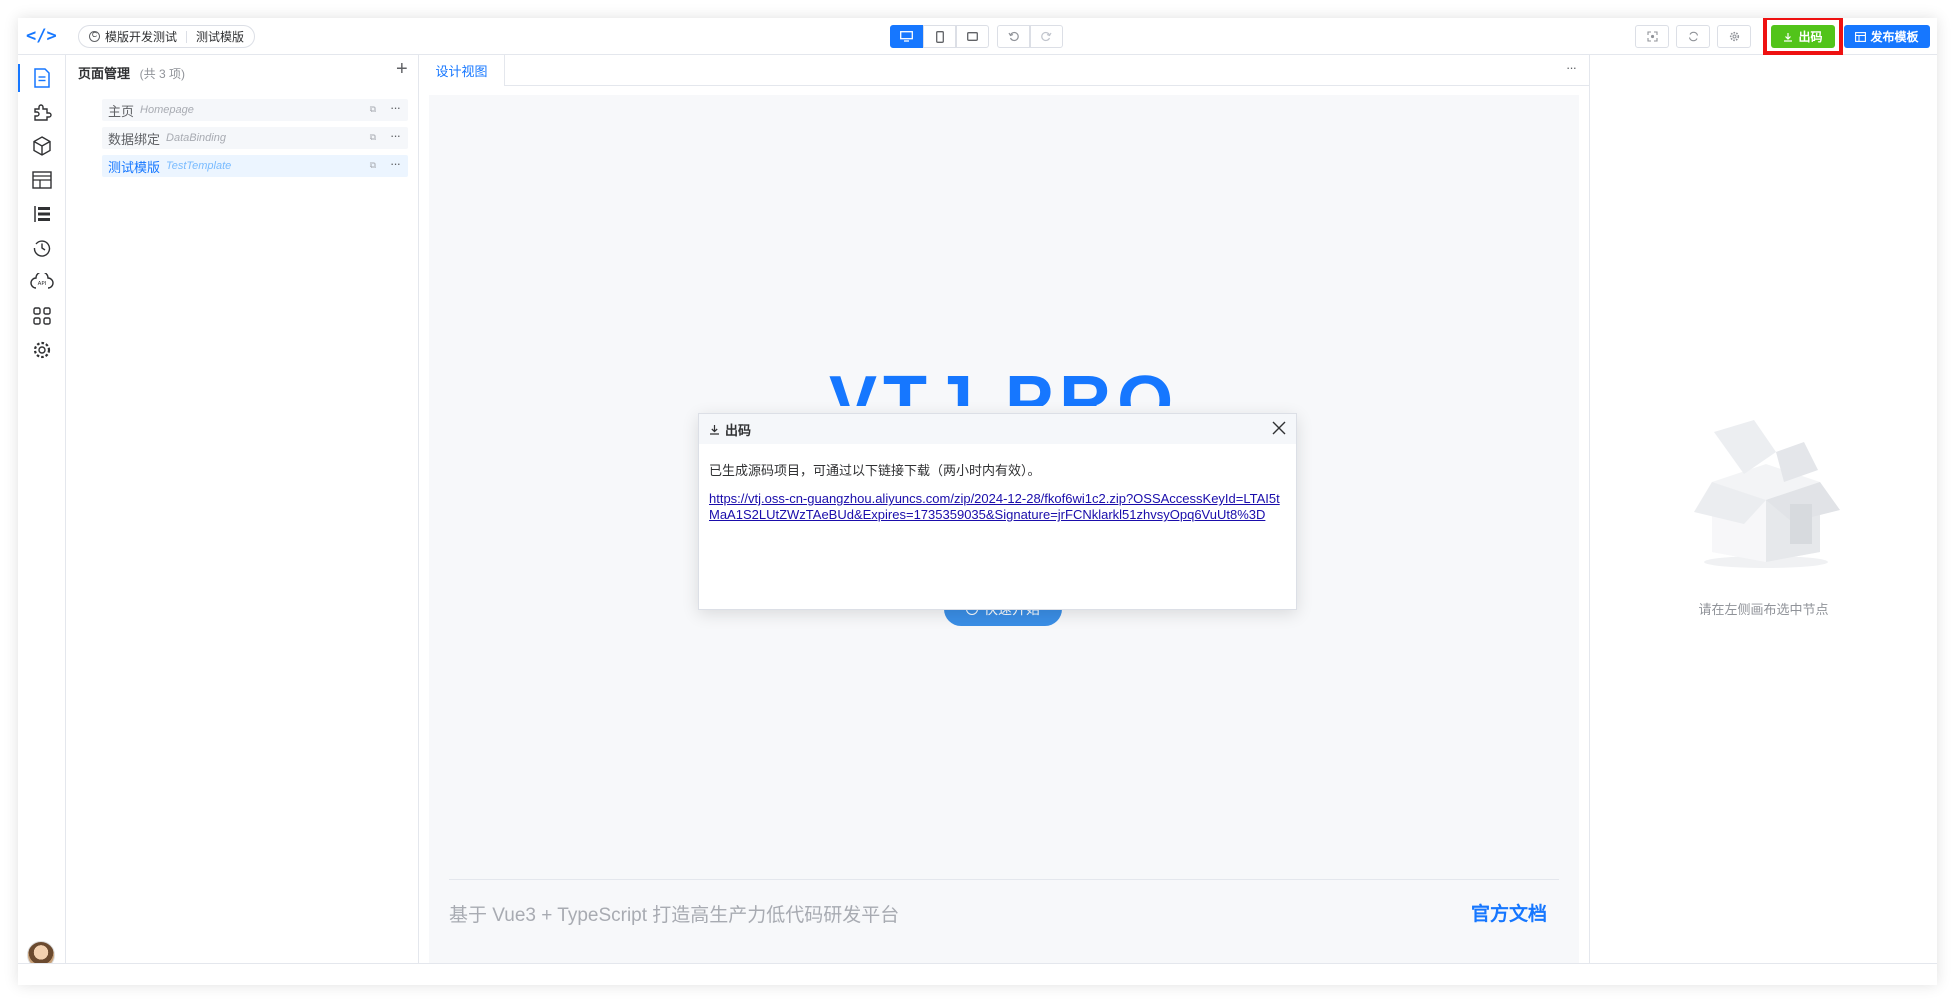 This screenshot has width=1955, height=1003. Describe the element at coordinates (255, 138) in the screenshot. I see `page-item-databinding: 数据绑定 DataBinding ⧉ ···` at that location.